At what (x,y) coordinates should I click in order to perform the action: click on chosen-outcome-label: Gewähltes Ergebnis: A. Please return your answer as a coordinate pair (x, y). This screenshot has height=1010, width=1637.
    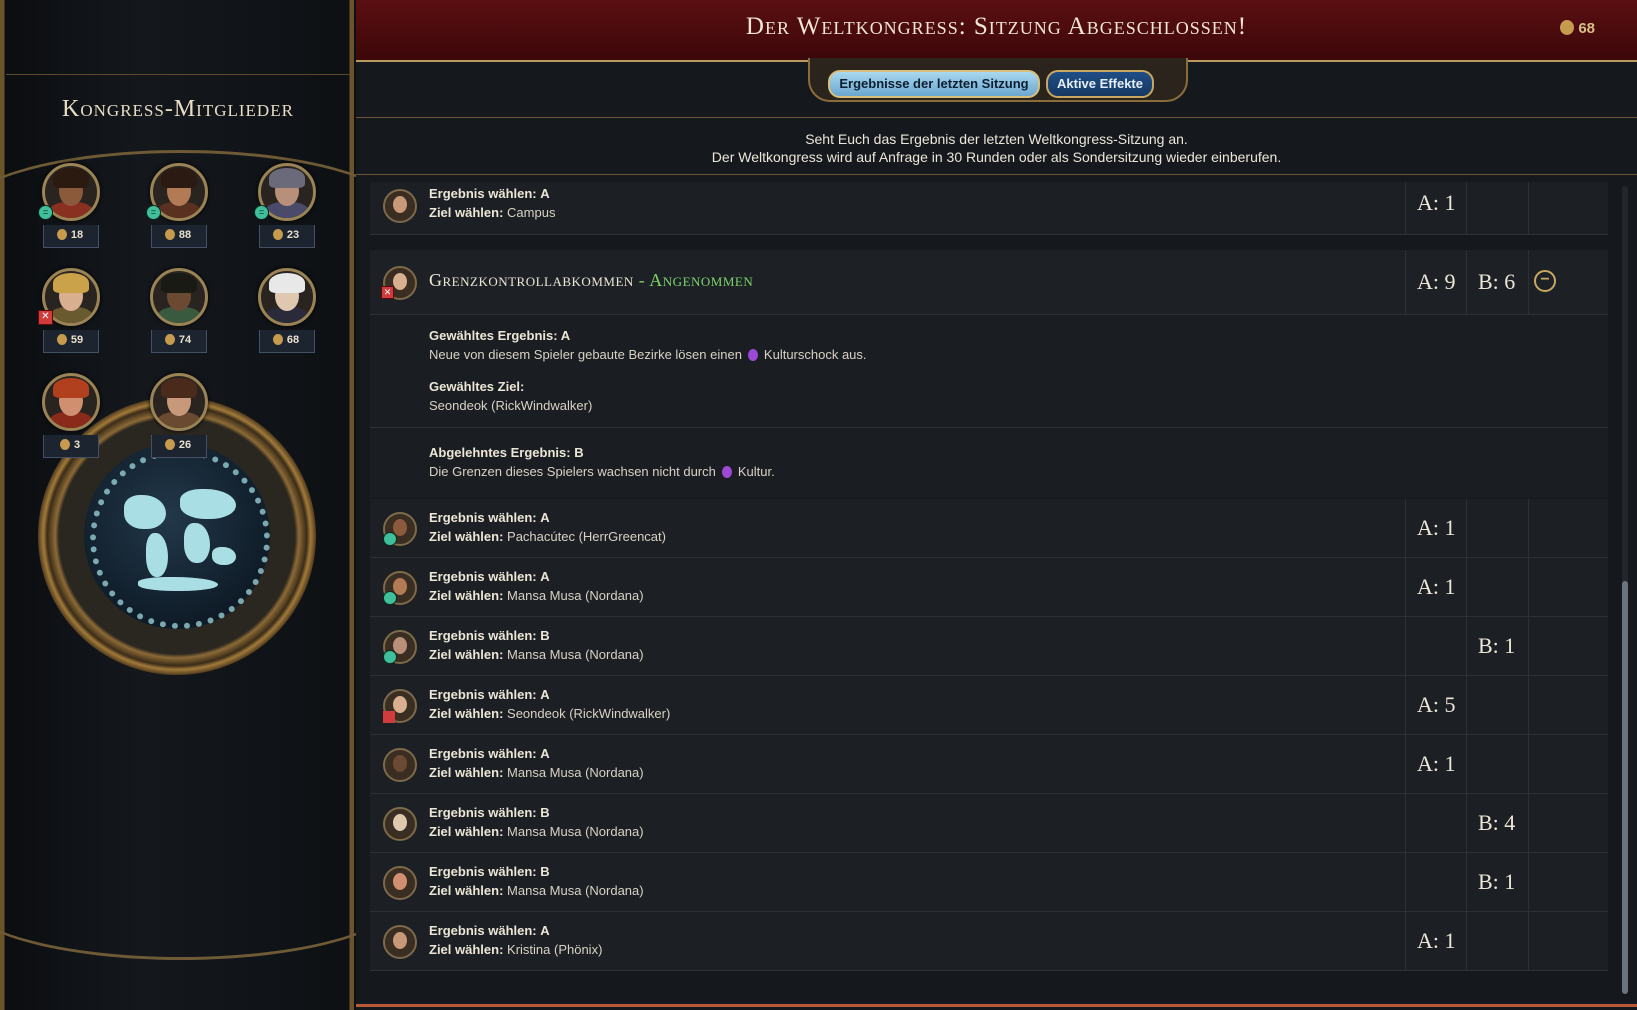
    Looking at the image, I should click on (500, 335).